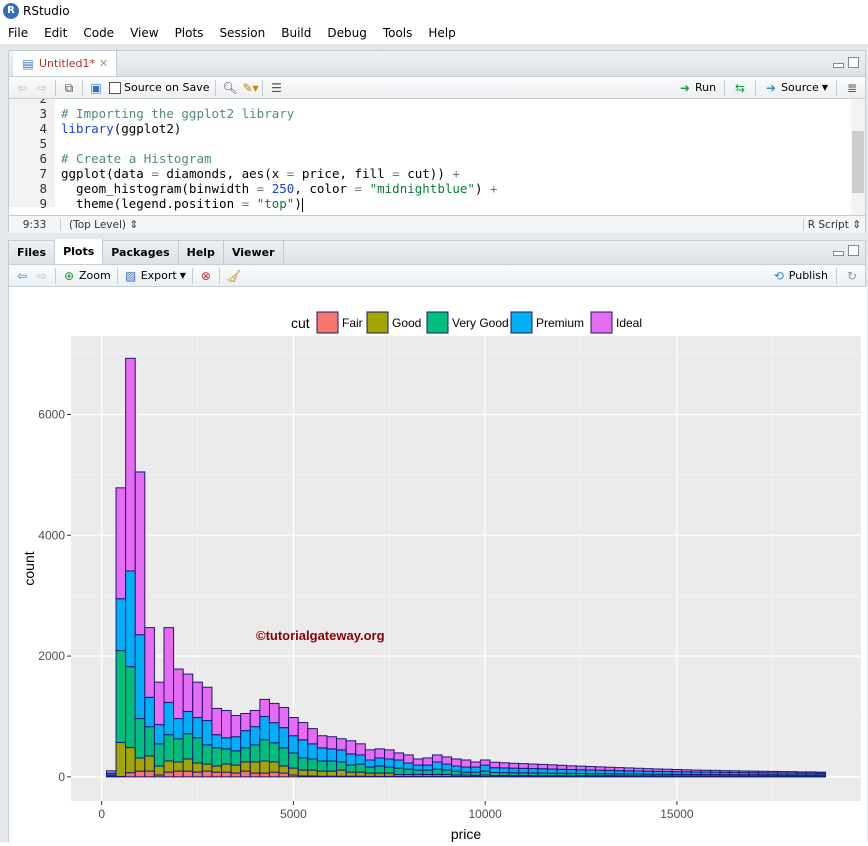 Image resolution: width=868 pixels, height=846 pixels. What do you see at coordinates (485, 814) in the screenshot?
I see `x-tick-label: 10000` at bounding box center [485, 814].